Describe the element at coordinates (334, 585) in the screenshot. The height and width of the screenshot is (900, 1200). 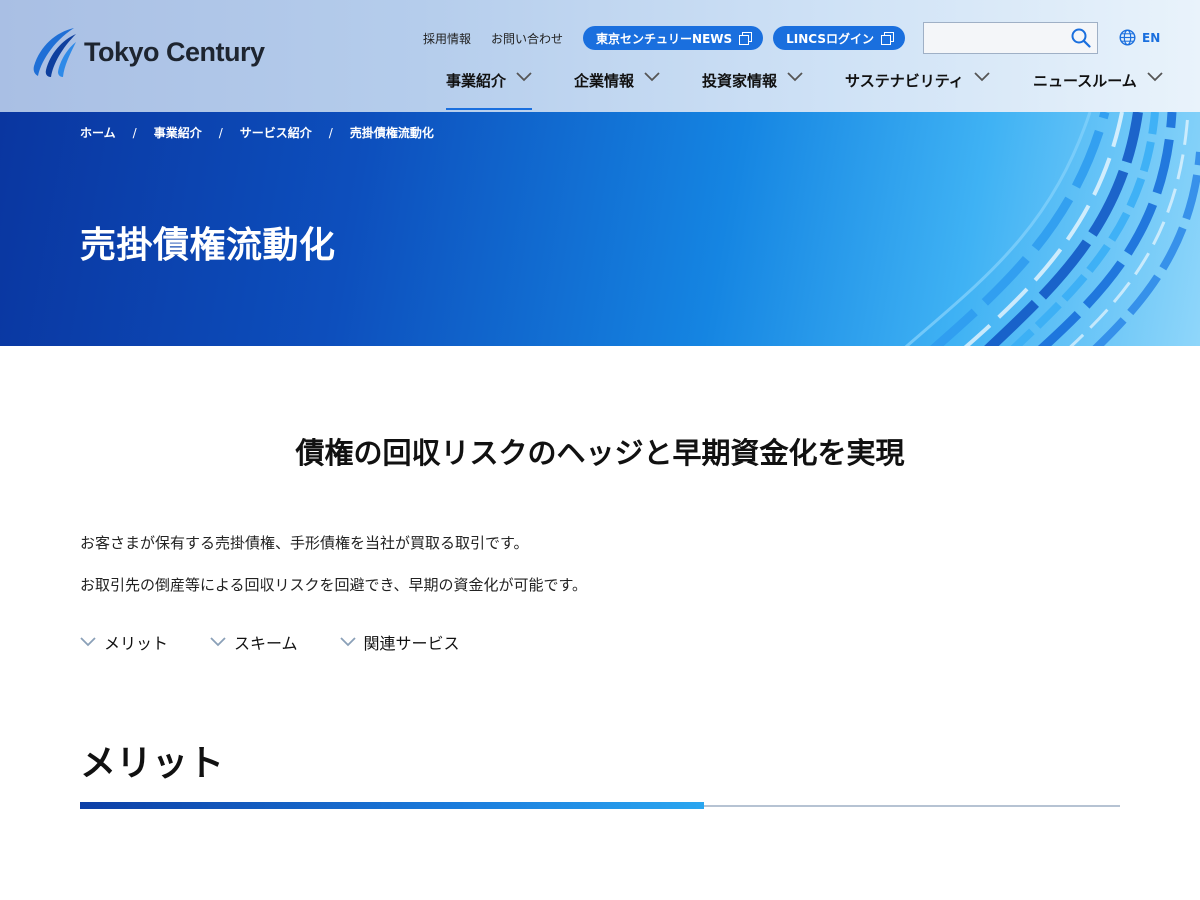
I see `intro-paragraph-2: お取引先の倒産等による回収リスクを回避でき、早期の資金化が可能です。` at that location.